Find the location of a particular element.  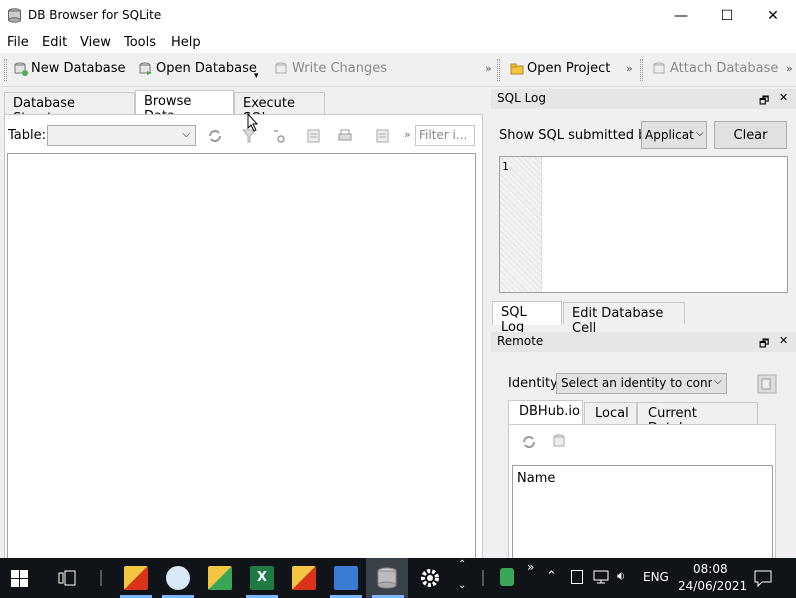

open-project-icon is located at coordinates (517, 68).